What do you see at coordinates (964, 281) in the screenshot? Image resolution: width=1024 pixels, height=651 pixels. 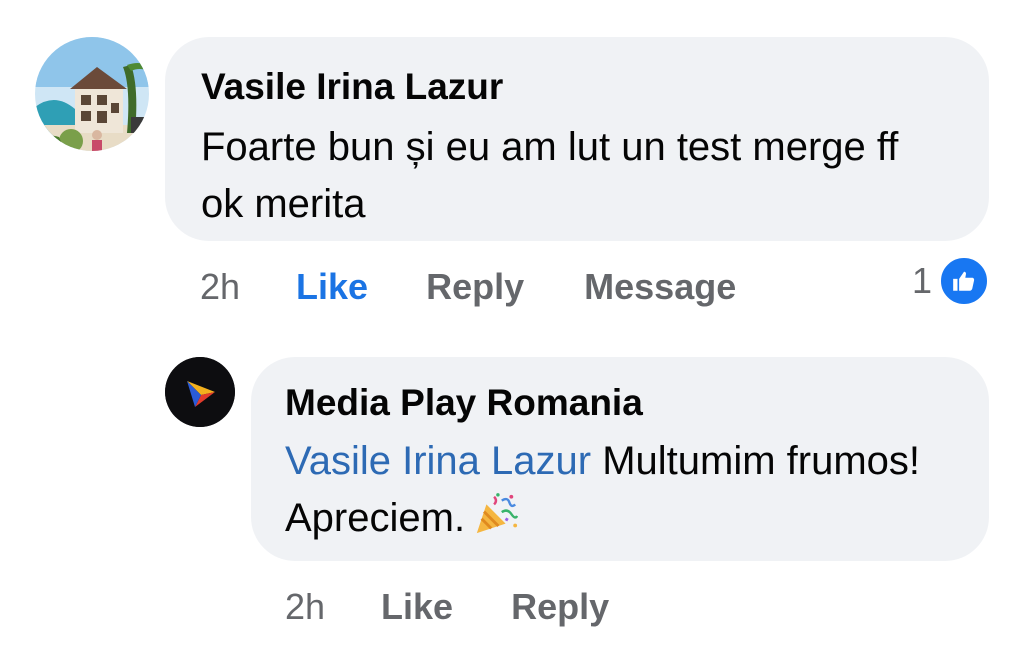 I see `like-icon` at bounding box center [964, 281].